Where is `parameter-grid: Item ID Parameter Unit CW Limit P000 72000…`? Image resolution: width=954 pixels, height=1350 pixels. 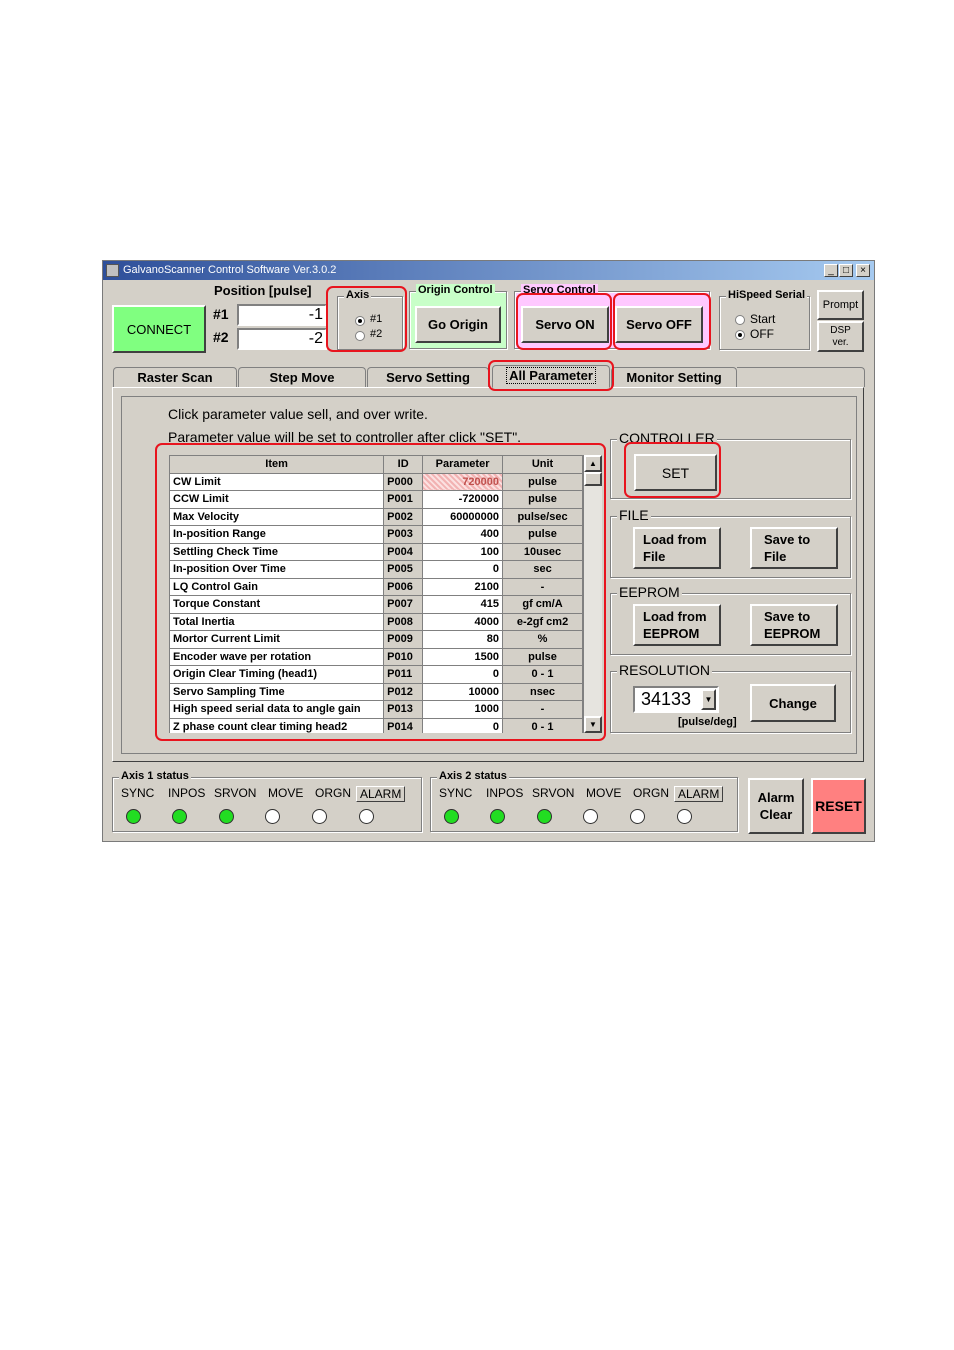 parameter-grid: Item ID Parameter Unit CW Limit P000 72000… is located at coordinates (385, 594).